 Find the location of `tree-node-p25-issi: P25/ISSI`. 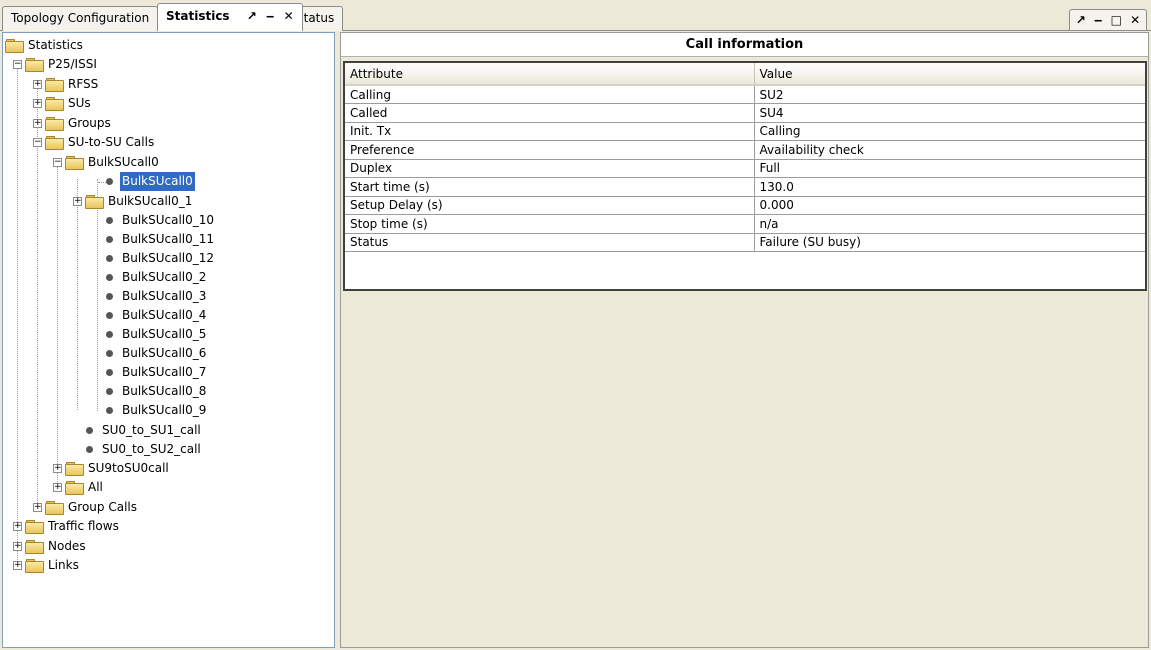

tree-node-p25-issi: P25/ISSI is located at coordinates (62, 64).